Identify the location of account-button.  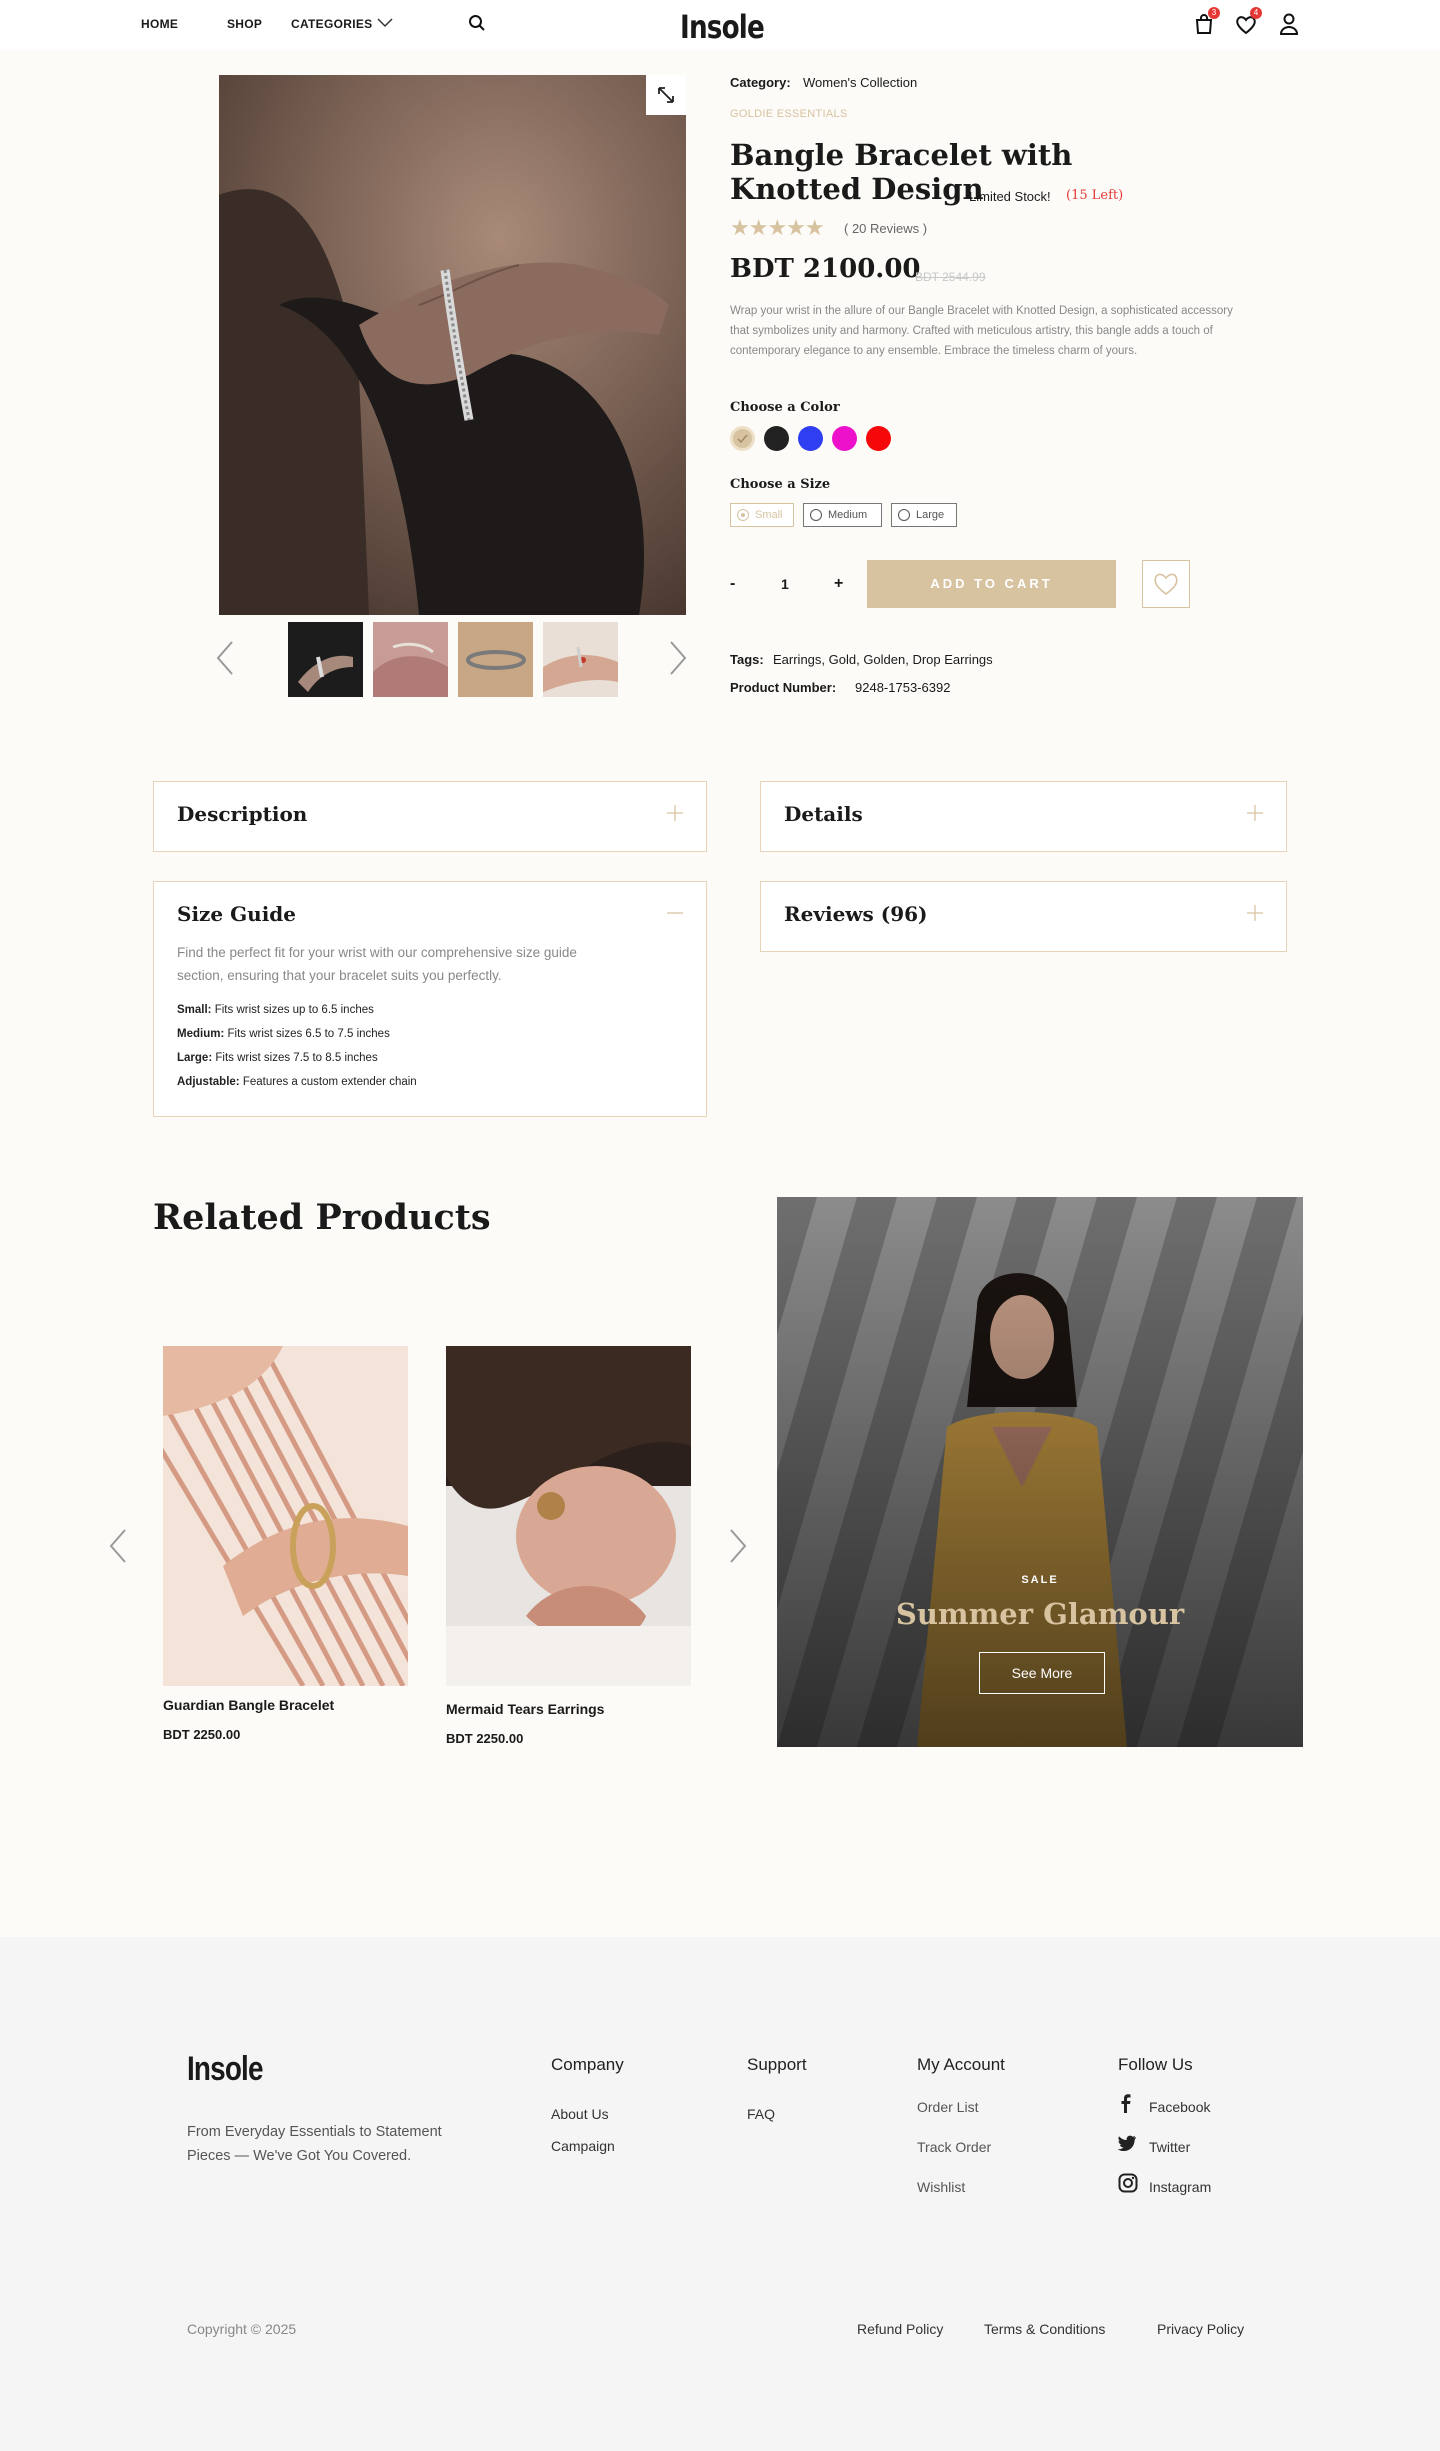
(1289, 24).